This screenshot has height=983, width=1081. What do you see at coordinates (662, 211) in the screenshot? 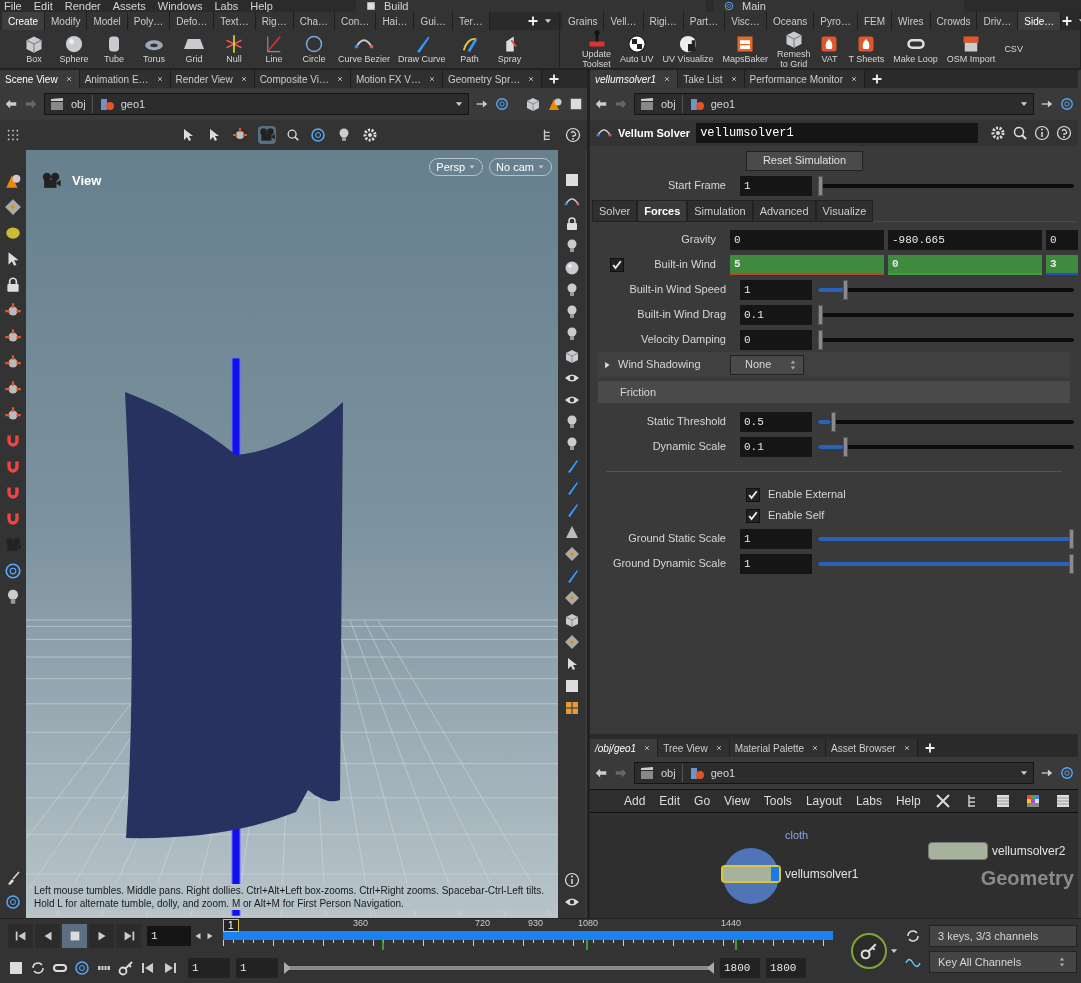
I see `folder-tab: Forces` at bounding box center [662, 211].